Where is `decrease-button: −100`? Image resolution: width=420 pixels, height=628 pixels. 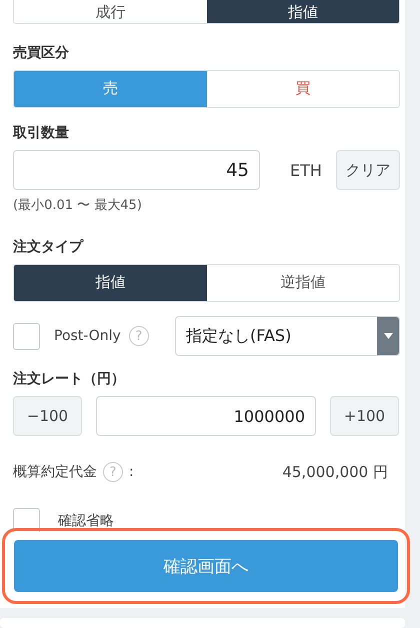 decrease-button: −100 is located at coordinates (47, 416).